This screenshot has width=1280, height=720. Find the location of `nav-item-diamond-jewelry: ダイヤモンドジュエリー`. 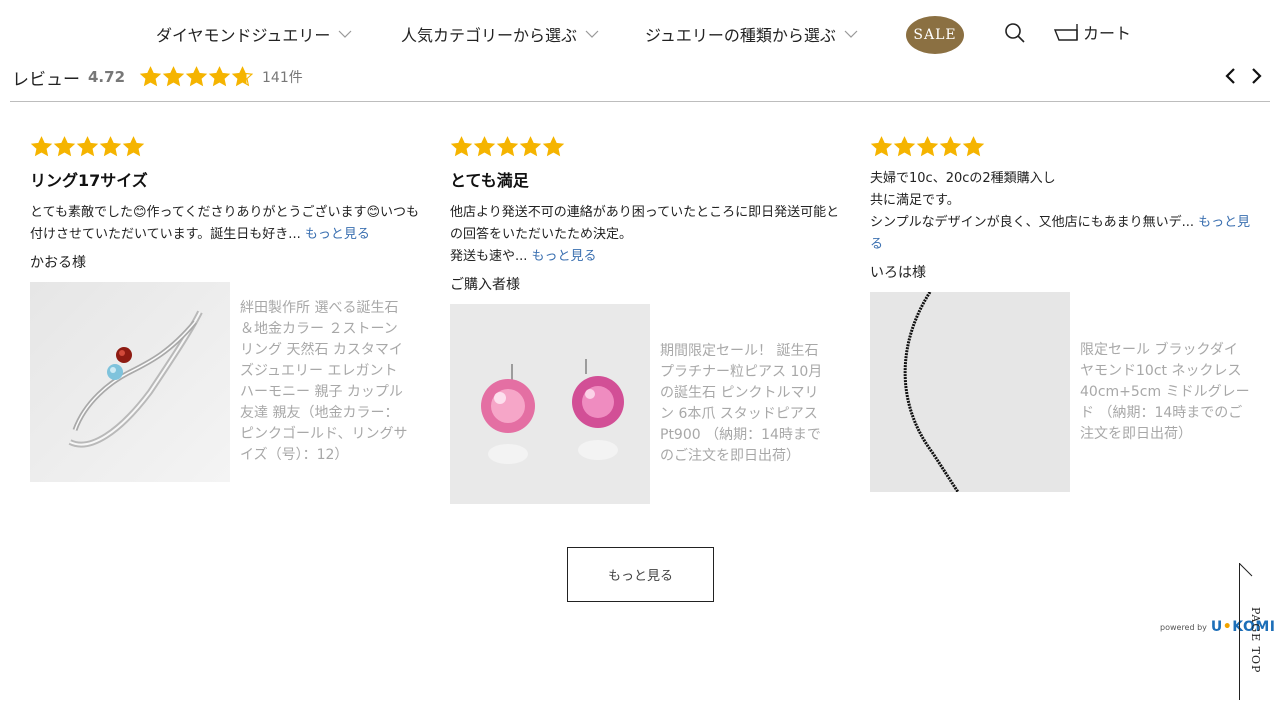

nav-item-diamond-jewelry: ダイヤモンドジュエリー is located at coordinates (254, 34).